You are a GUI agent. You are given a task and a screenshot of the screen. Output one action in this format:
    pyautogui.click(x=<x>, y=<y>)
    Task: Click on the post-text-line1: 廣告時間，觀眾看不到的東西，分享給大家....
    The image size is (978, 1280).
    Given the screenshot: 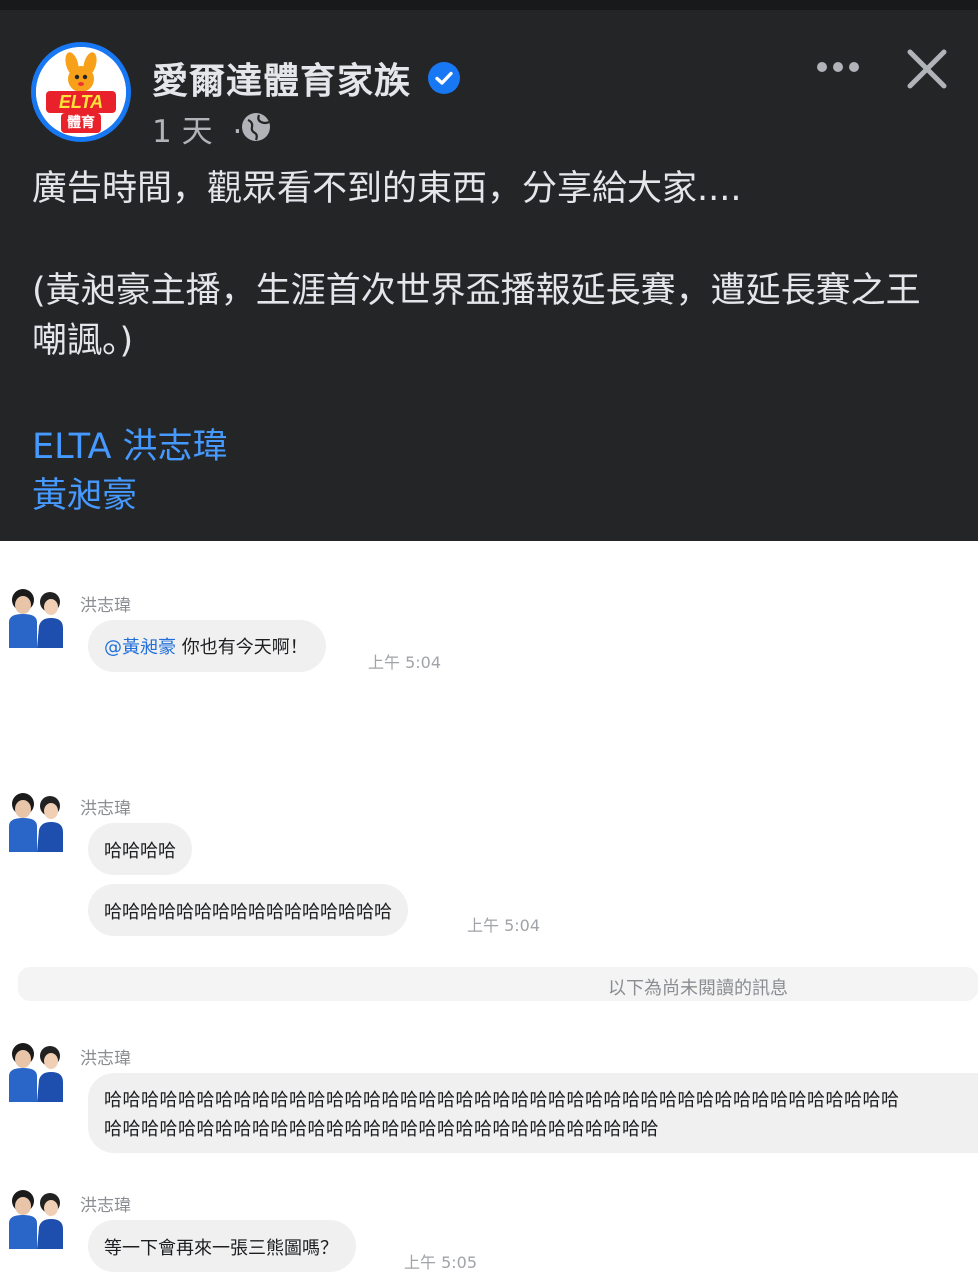 What is the action you would take?
    pyautogui.click(x=387, y=189)
    